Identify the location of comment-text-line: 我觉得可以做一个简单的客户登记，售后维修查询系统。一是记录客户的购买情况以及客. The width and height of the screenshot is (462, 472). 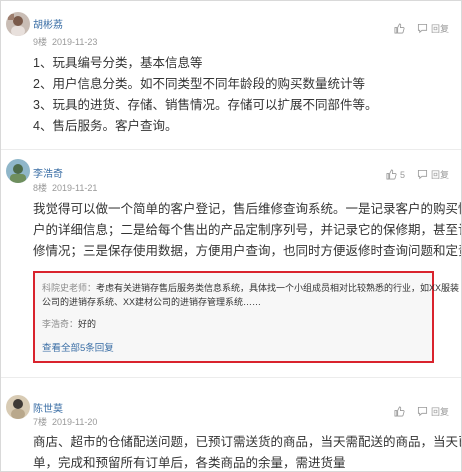
(247, 209).